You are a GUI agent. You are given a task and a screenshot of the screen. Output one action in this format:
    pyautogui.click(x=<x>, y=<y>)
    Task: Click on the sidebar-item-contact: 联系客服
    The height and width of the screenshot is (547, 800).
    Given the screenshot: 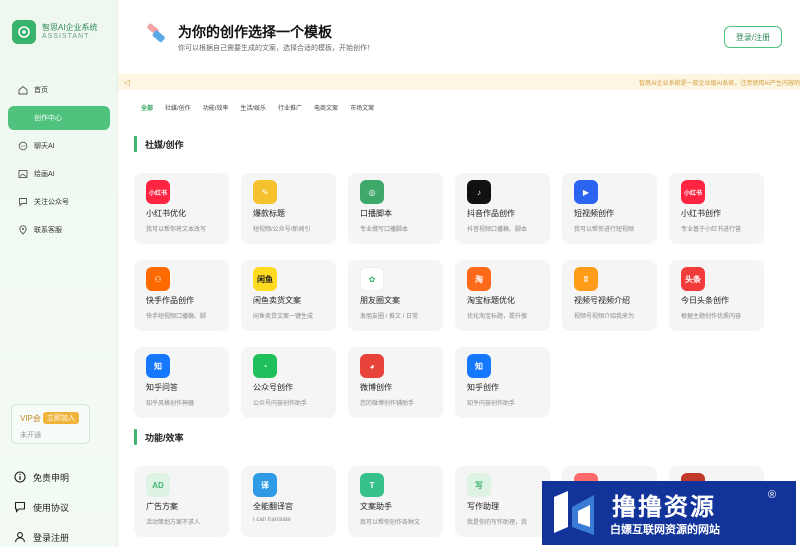 What is the action you would take?
    pyautogui.click(x=59, y=230)
    